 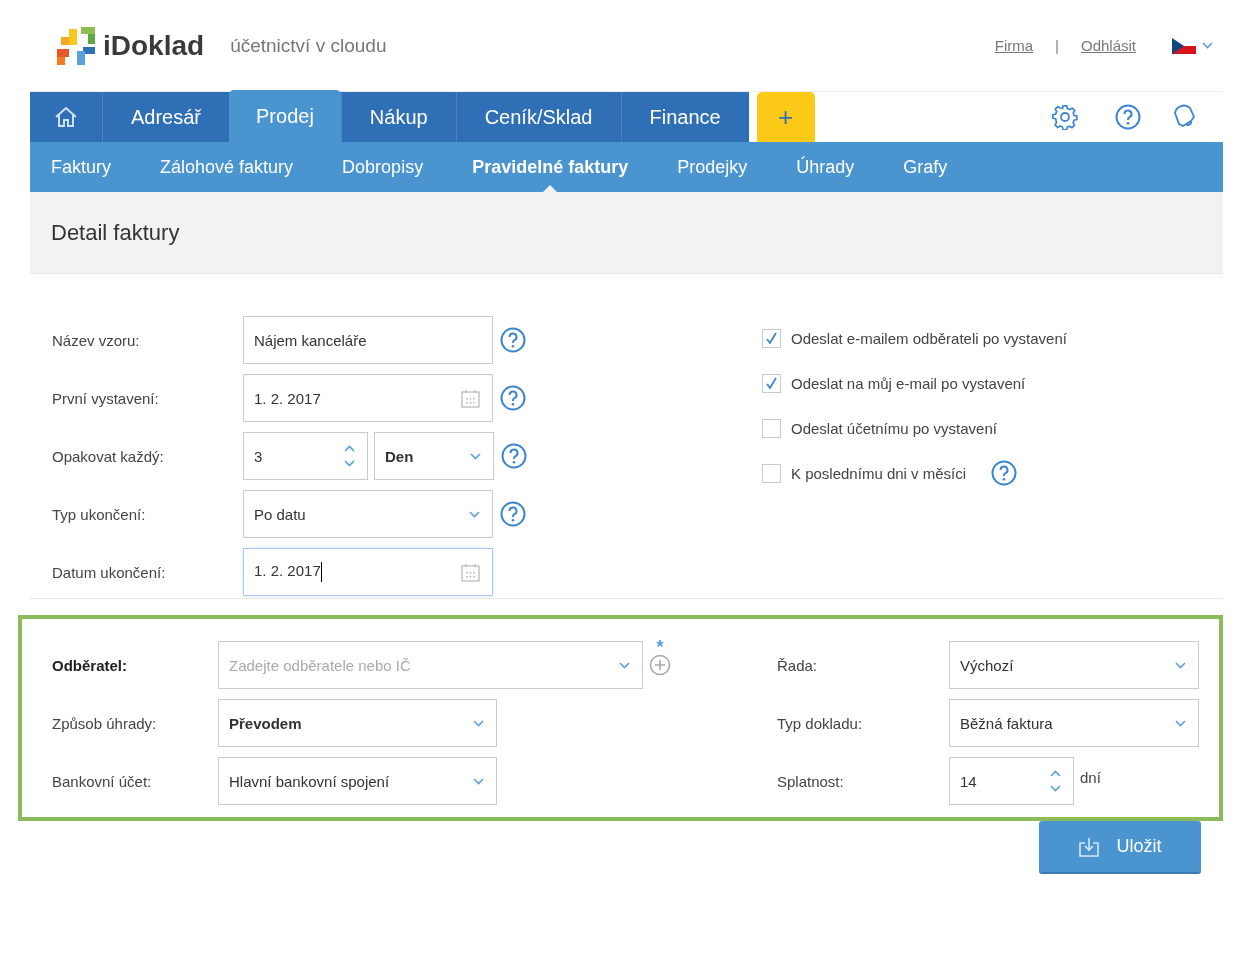 I want to click on checkbox-label: Odeslat účetnímu po vystavení, so click(x=894, y=428).